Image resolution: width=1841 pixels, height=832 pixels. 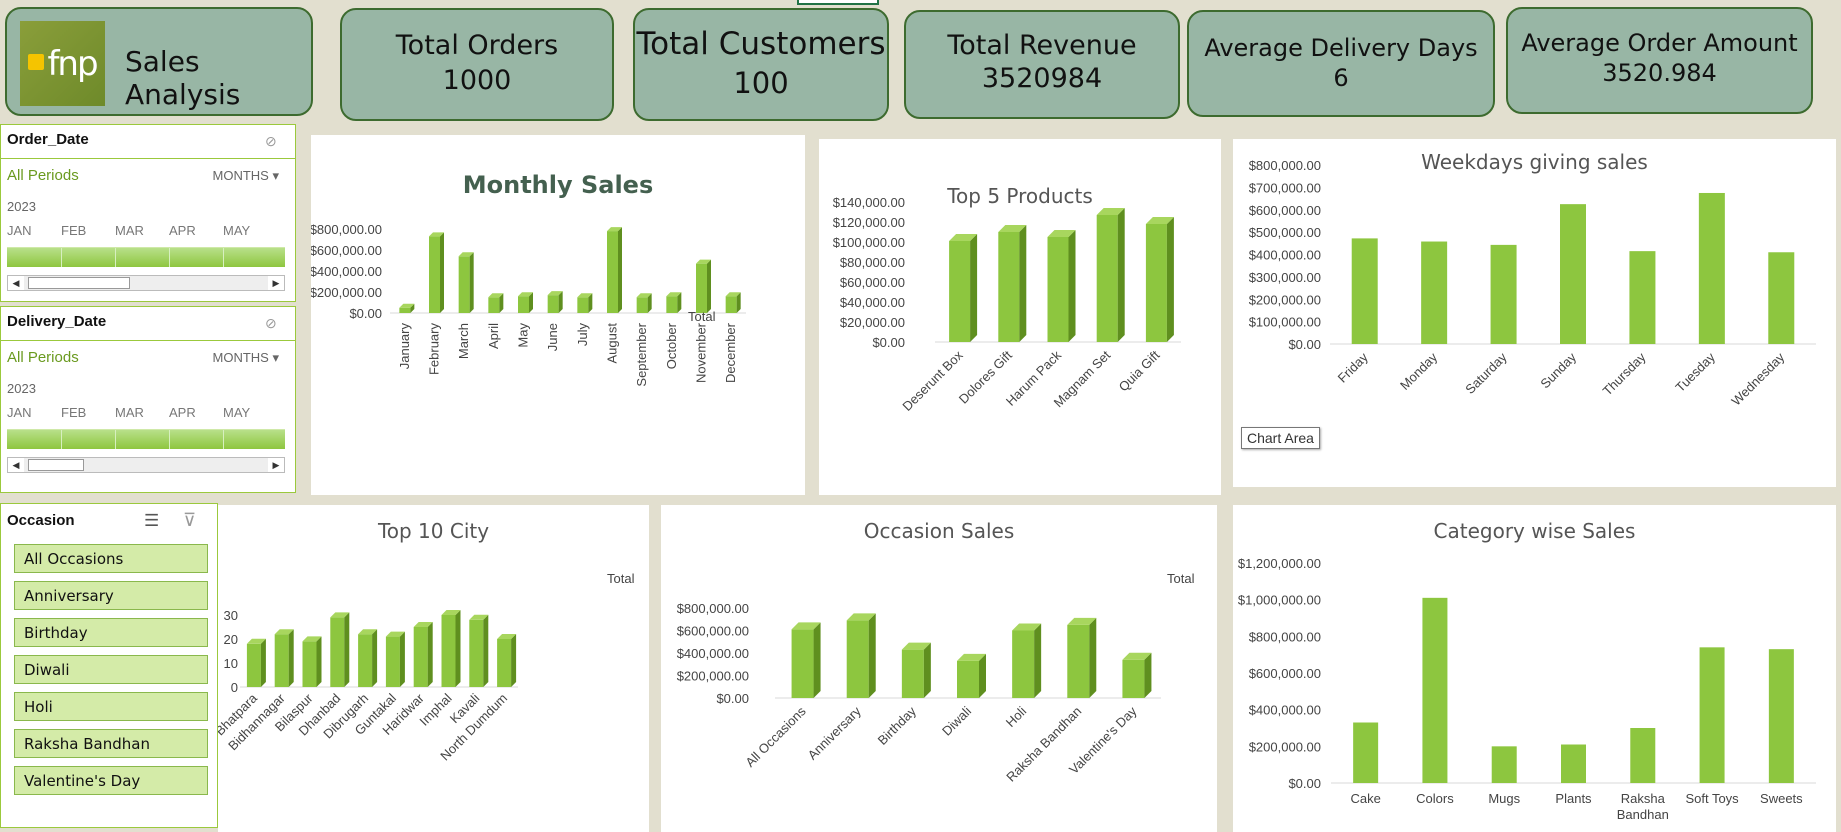 What do you see at coordinates (111, 558) in the screenshot?
I see `occasion-item: All Occasions` at bounding box center [111, 558].